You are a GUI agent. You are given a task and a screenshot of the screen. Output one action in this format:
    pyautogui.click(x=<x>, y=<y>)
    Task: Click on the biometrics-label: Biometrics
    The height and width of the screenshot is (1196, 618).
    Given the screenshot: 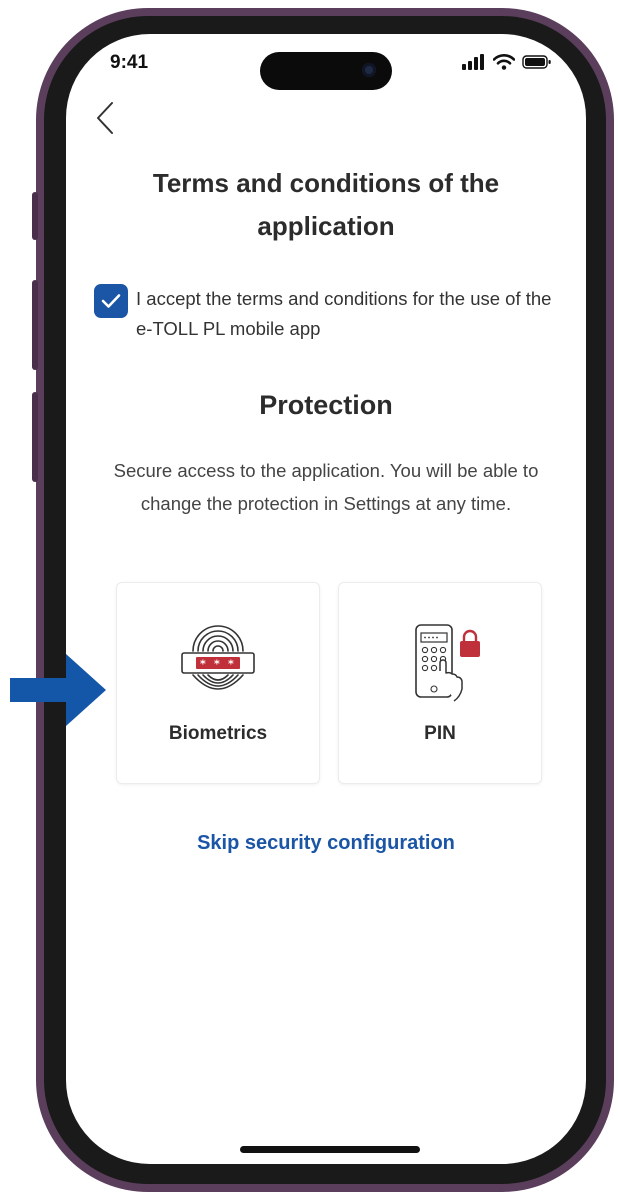 What is the action you would take?
    pyautogui.click(x=218, y=733)
    